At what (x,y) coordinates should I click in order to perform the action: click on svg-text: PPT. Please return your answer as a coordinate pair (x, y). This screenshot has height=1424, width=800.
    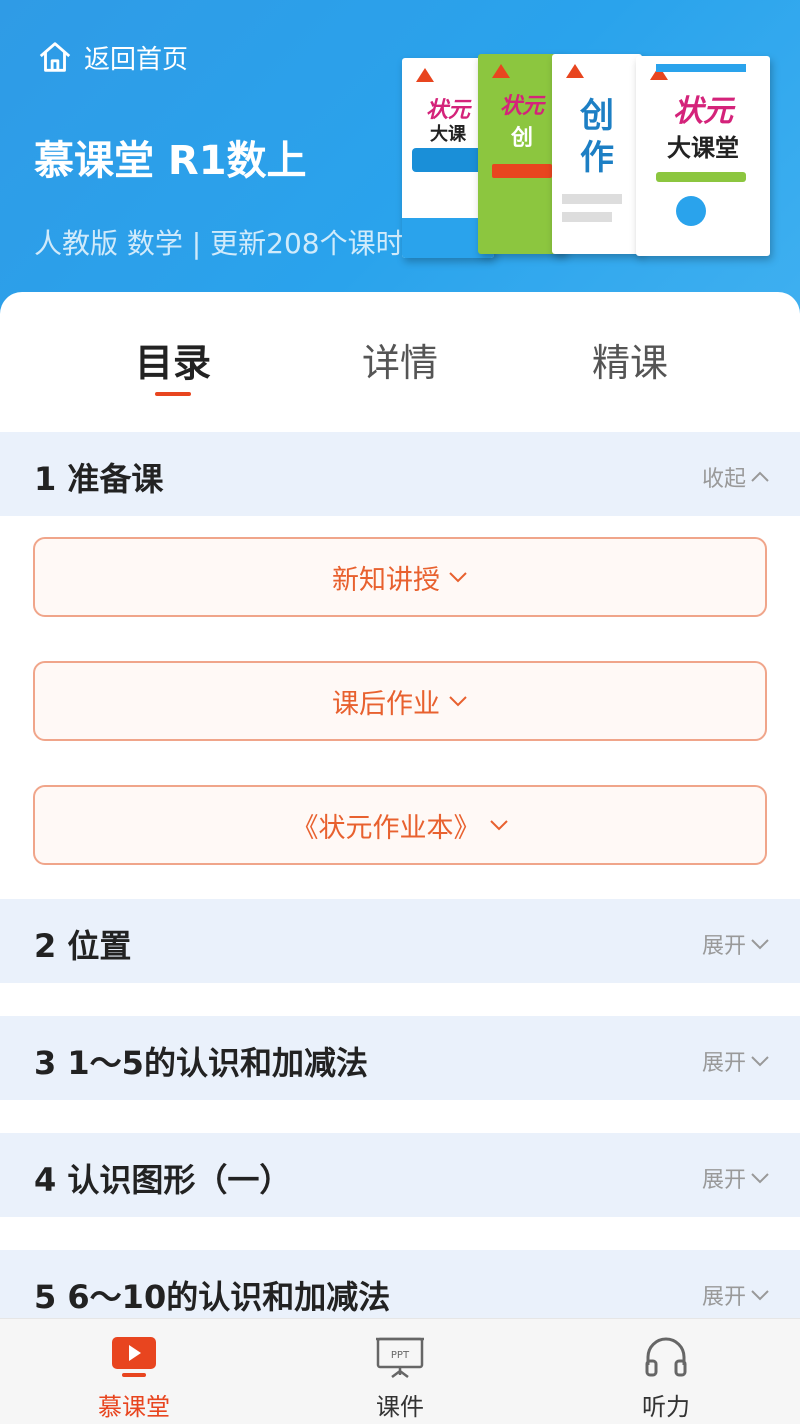
    Looking at the image, I should click on (400, 1355).